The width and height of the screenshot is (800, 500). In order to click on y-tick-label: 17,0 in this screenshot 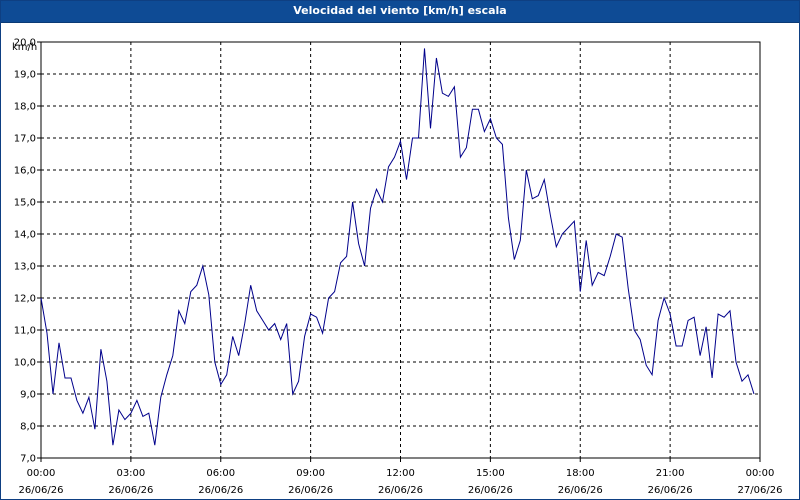, I will do `click(25, 139)`.